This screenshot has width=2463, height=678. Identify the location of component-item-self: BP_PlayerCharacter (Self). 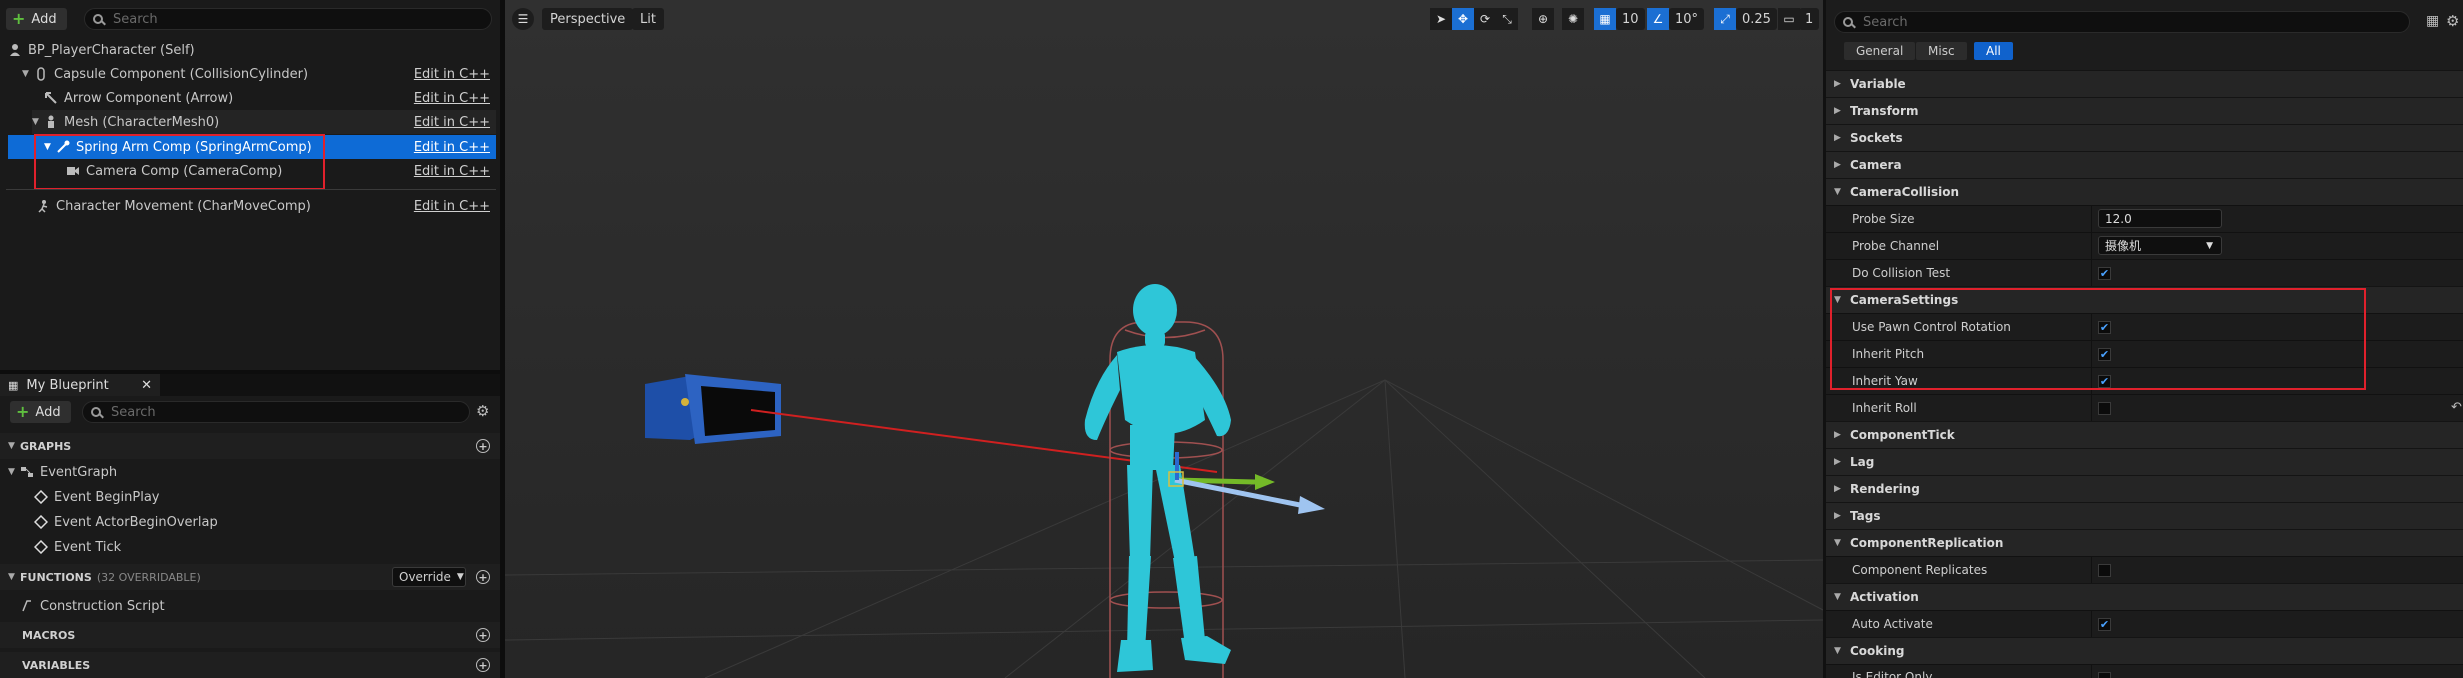
(252, 50).